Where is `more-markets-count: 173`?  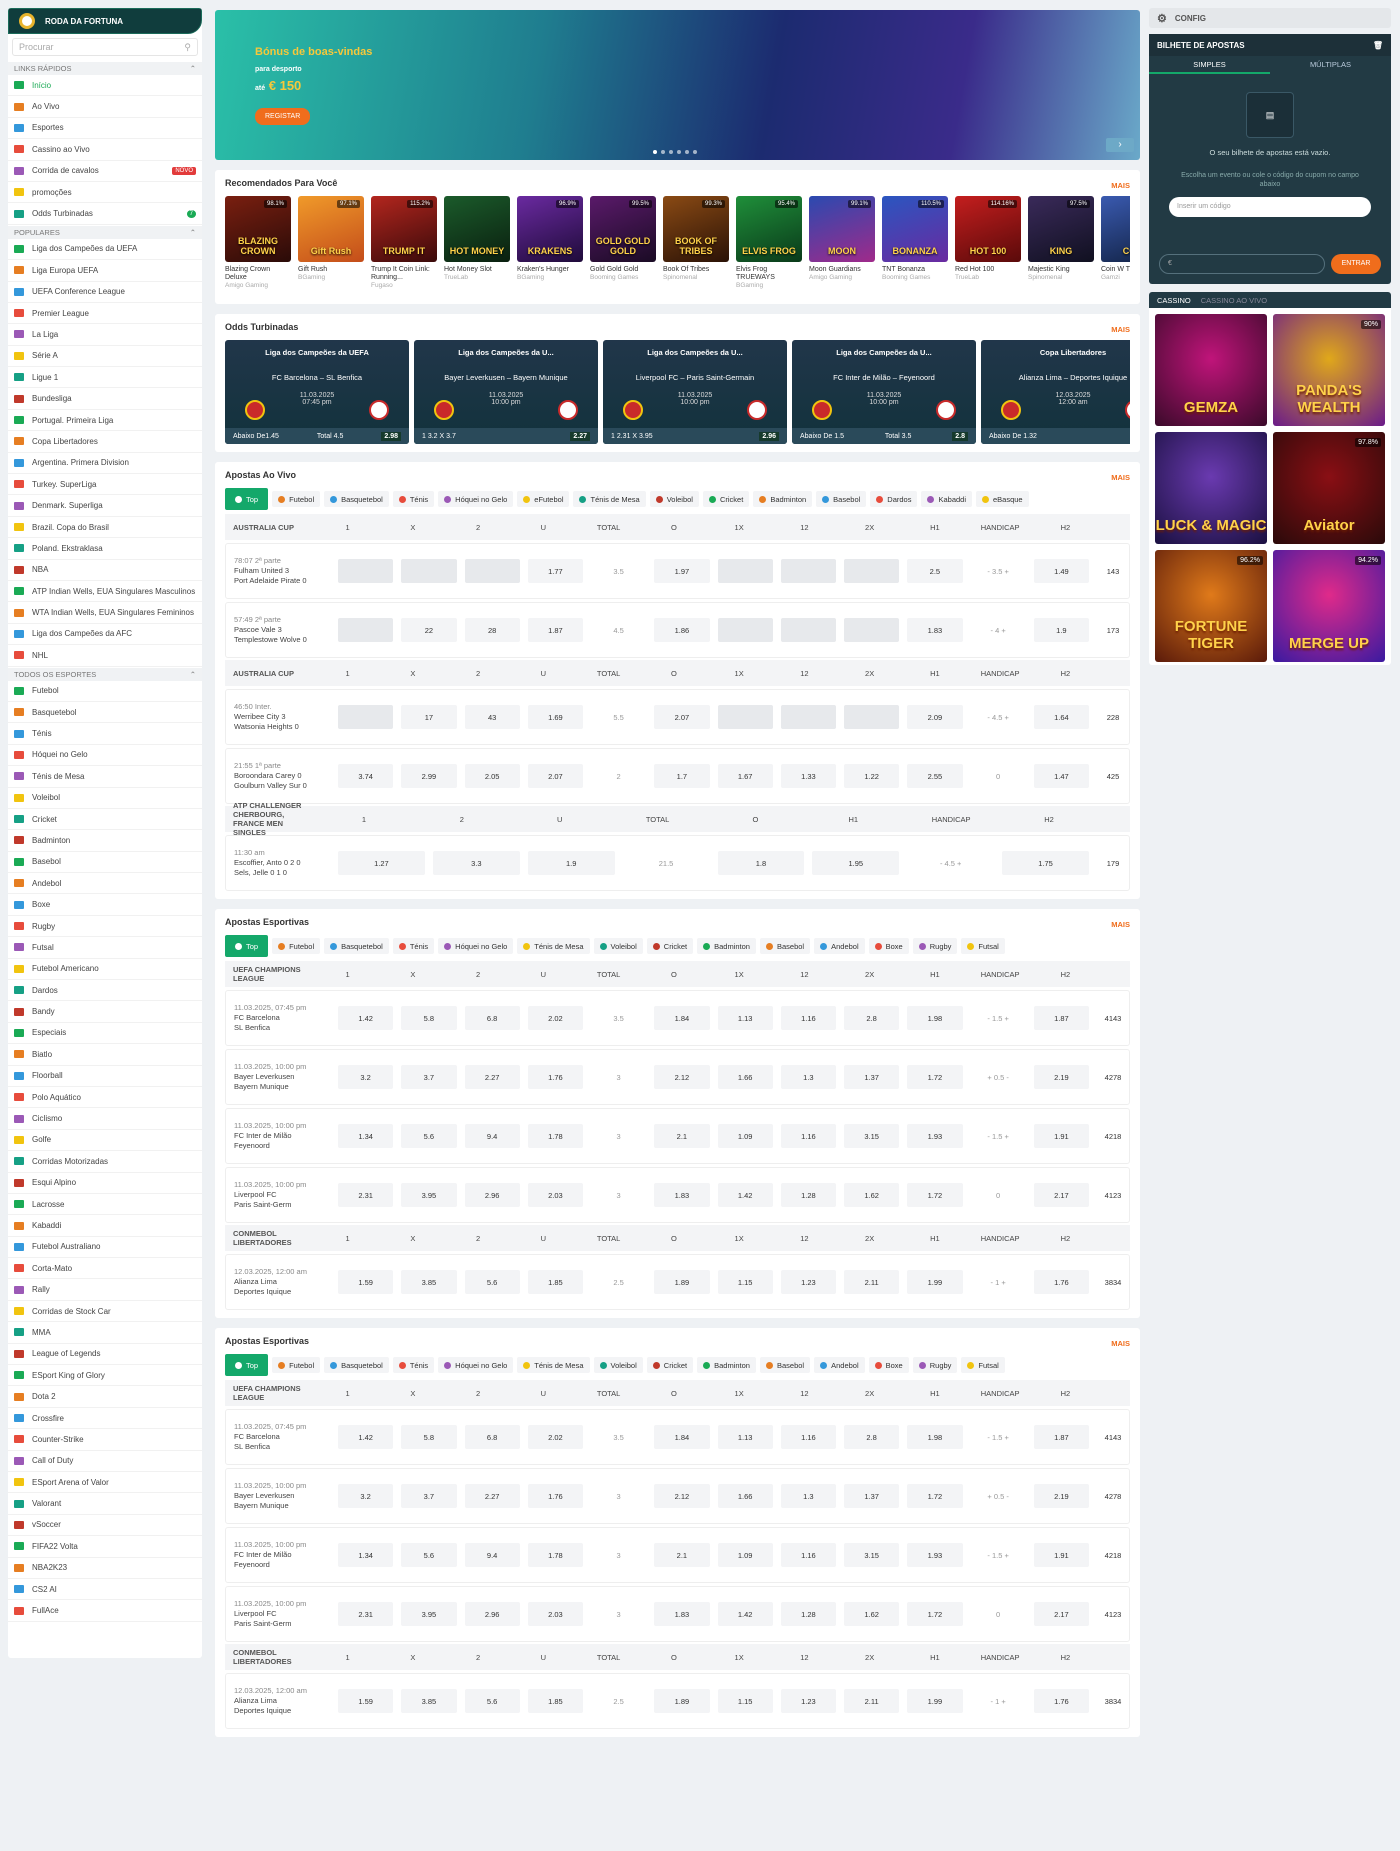
more-markets-count: 173 is located at coordinates (1113, 630).